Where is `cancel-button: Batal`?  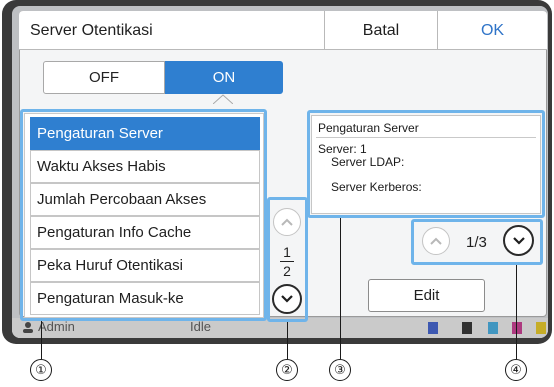
cancel-button: Batal is located at coordinates (380, 30).